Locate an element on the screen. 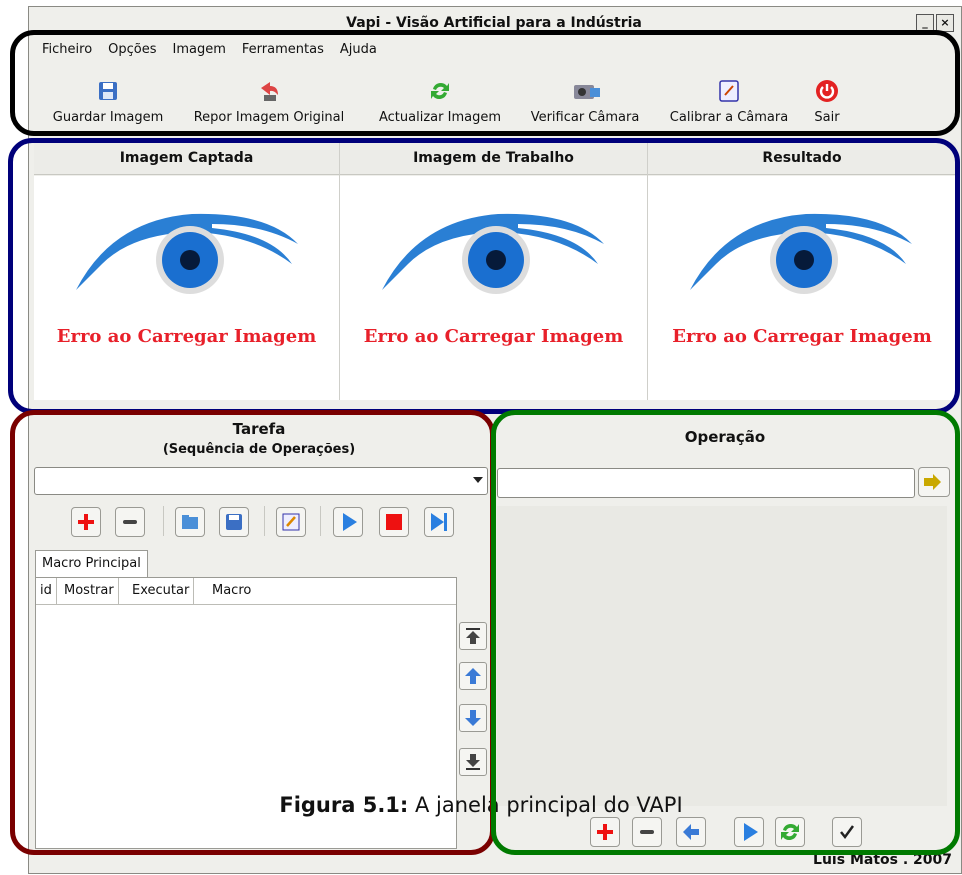  caption-text: A janela principal do VAPI is located at coordinates (545, 805).